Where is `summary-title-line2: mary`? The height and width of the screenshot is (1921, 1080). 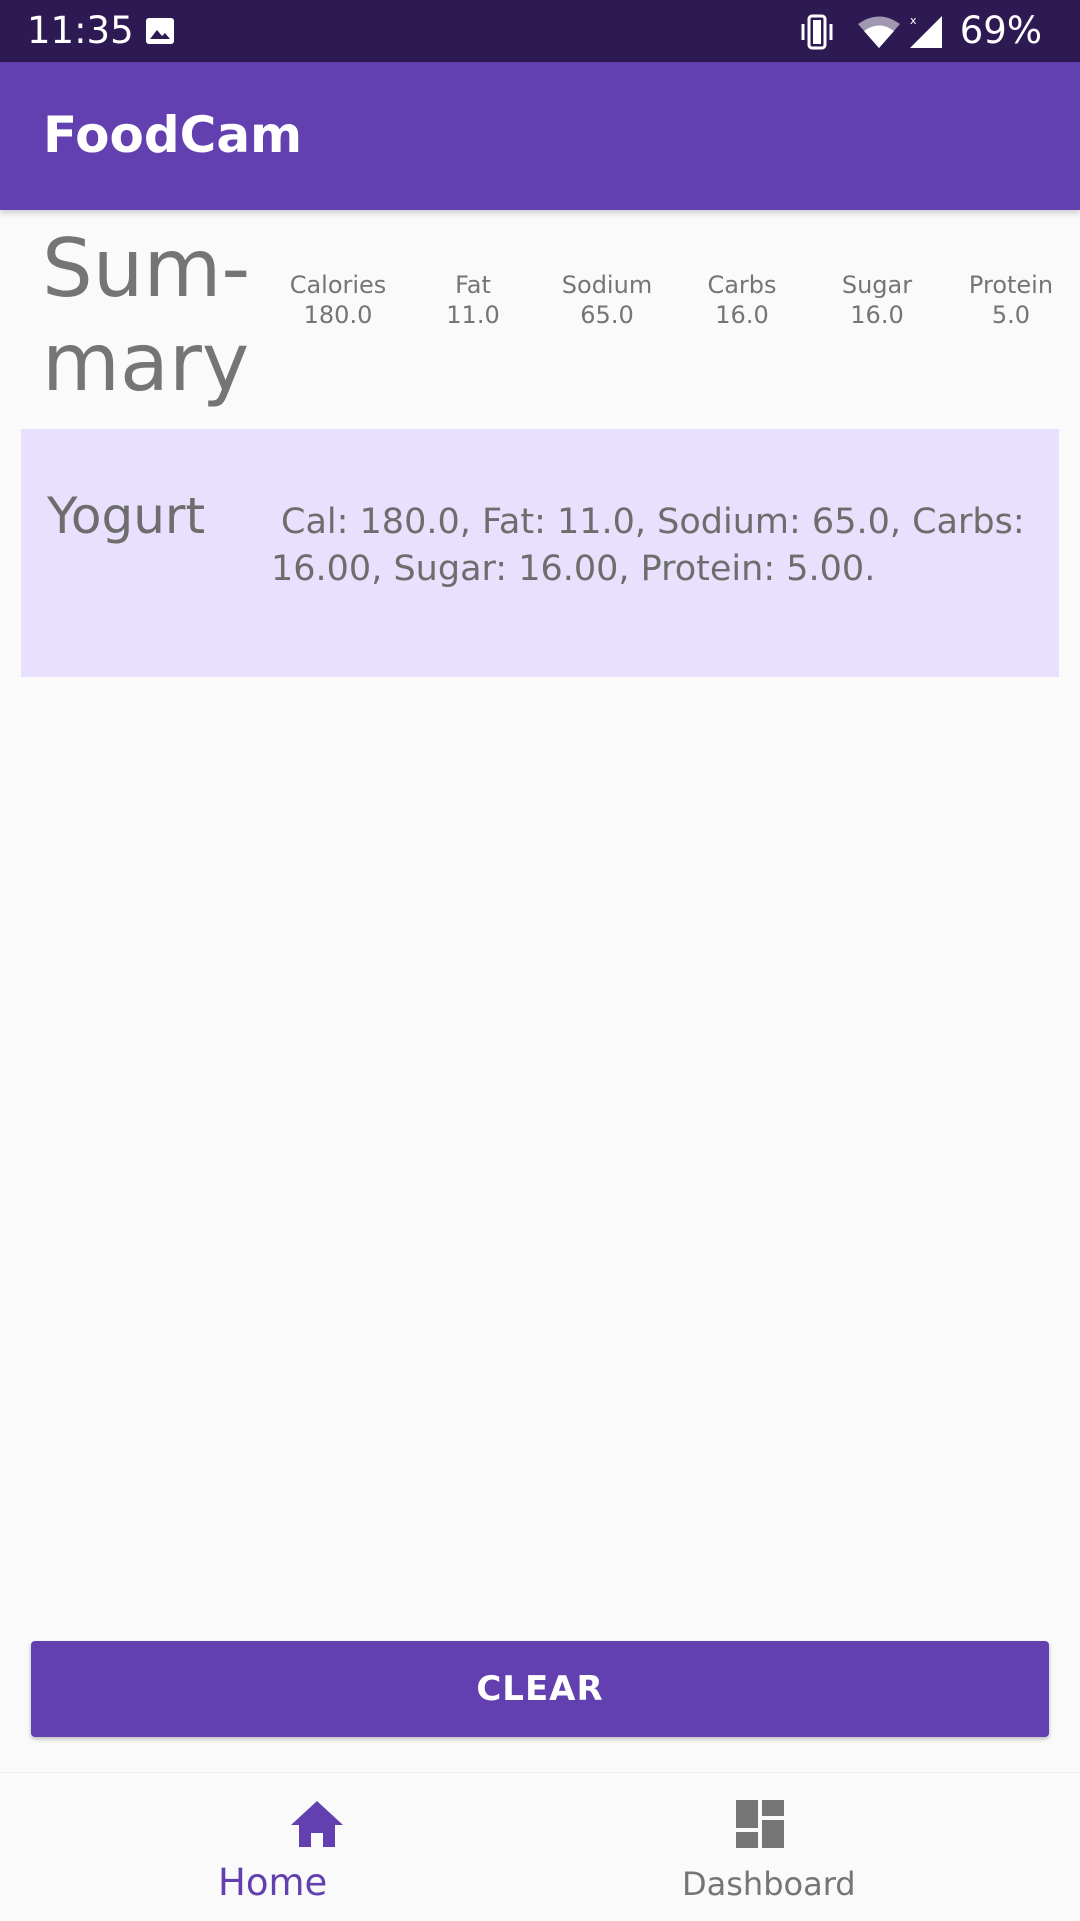
summary-title-line2: mary is located at coordinates (146, 362).